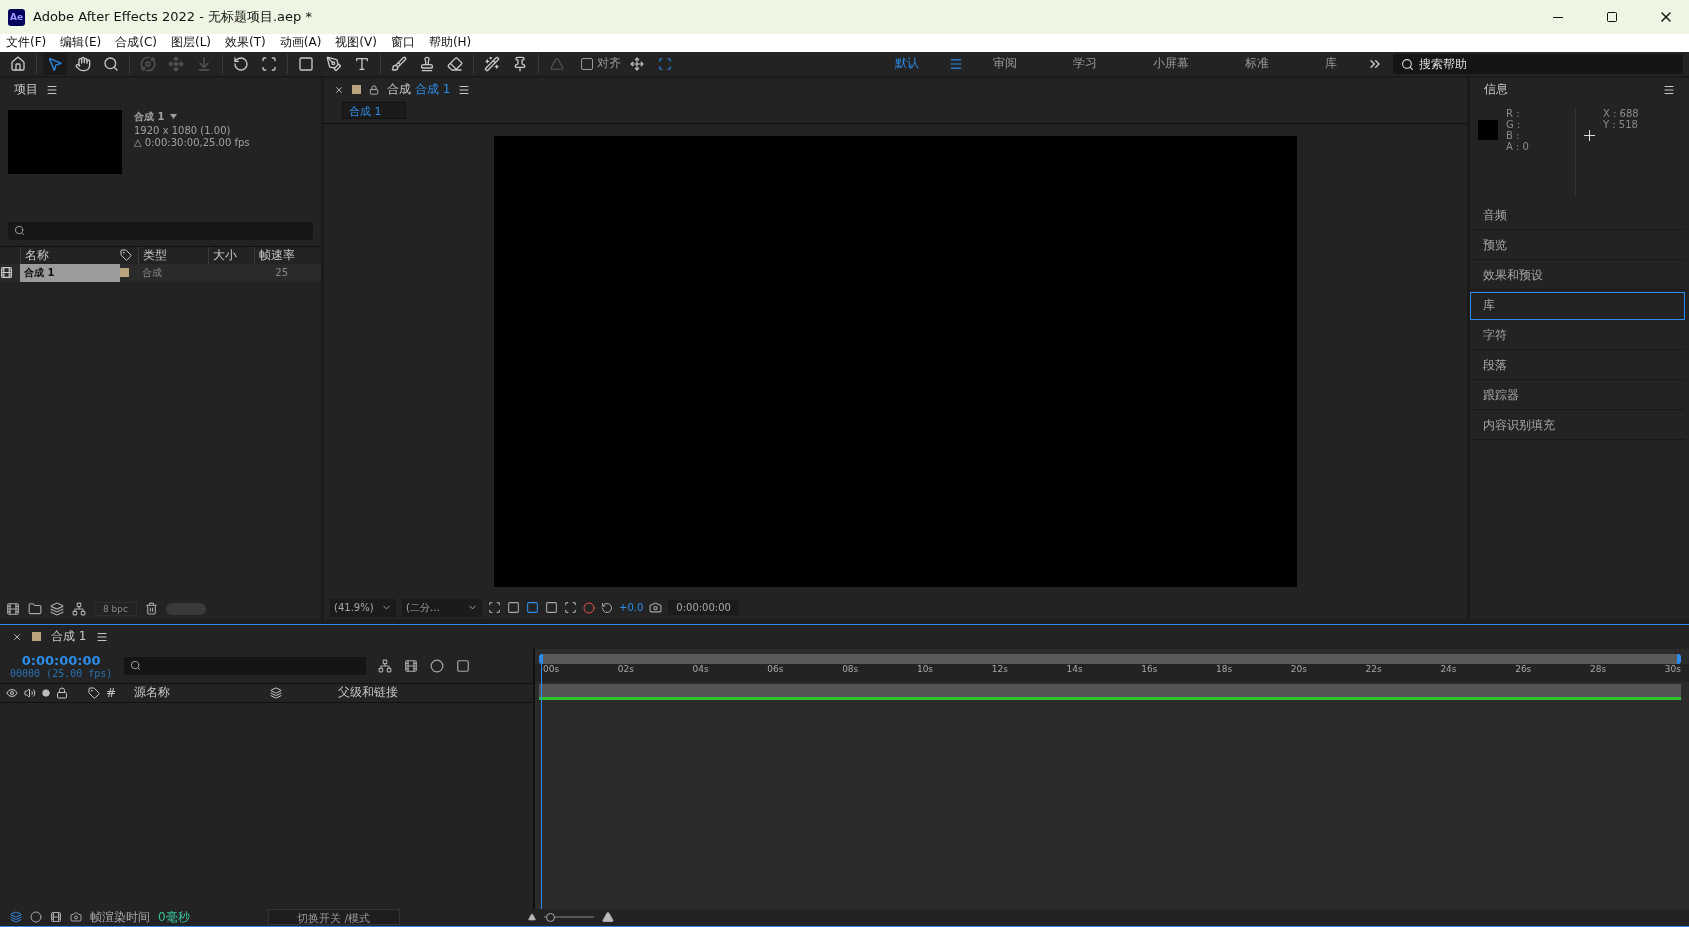  What do you see at coordinates (1171, 64) in the screenshot?
I see `workspace-tab: 小屏幕` at bounding box center [1171, 64].